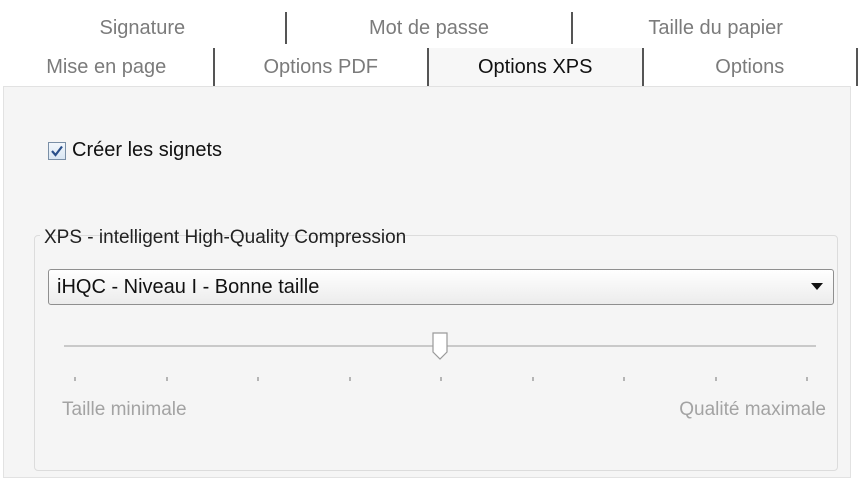 This screenshot has height=483, width=858. Describe the element at coordinates (536, 67) in the screenshot. I see `tab-xps-options: Options XPS` at that location.